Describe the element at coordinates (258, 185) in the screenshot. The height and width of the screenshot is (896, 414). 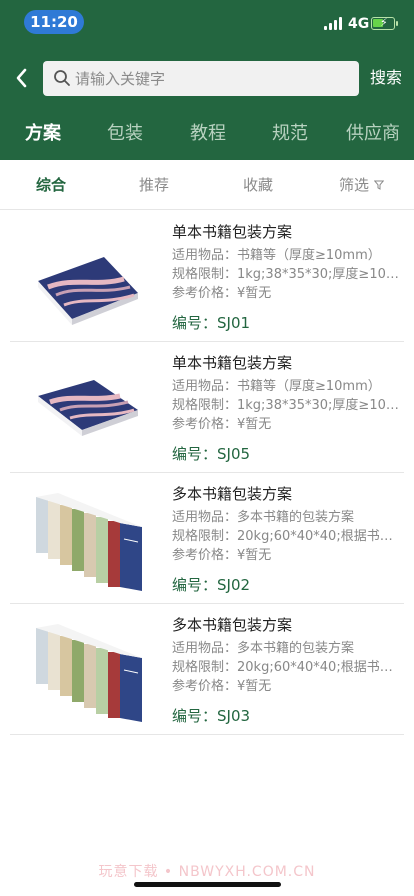
I see `filter-tab-favorites: 收藏` at that location.